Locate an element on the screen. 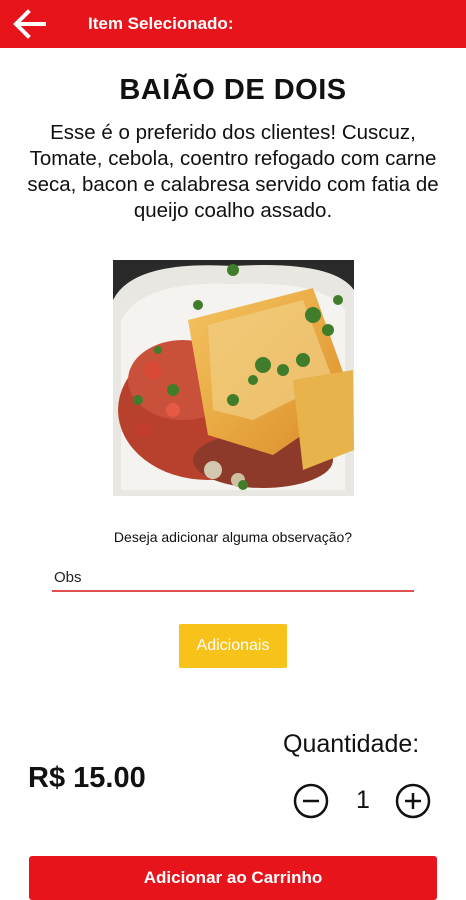  increase-quantity-button is located at coordinates (413, 801).